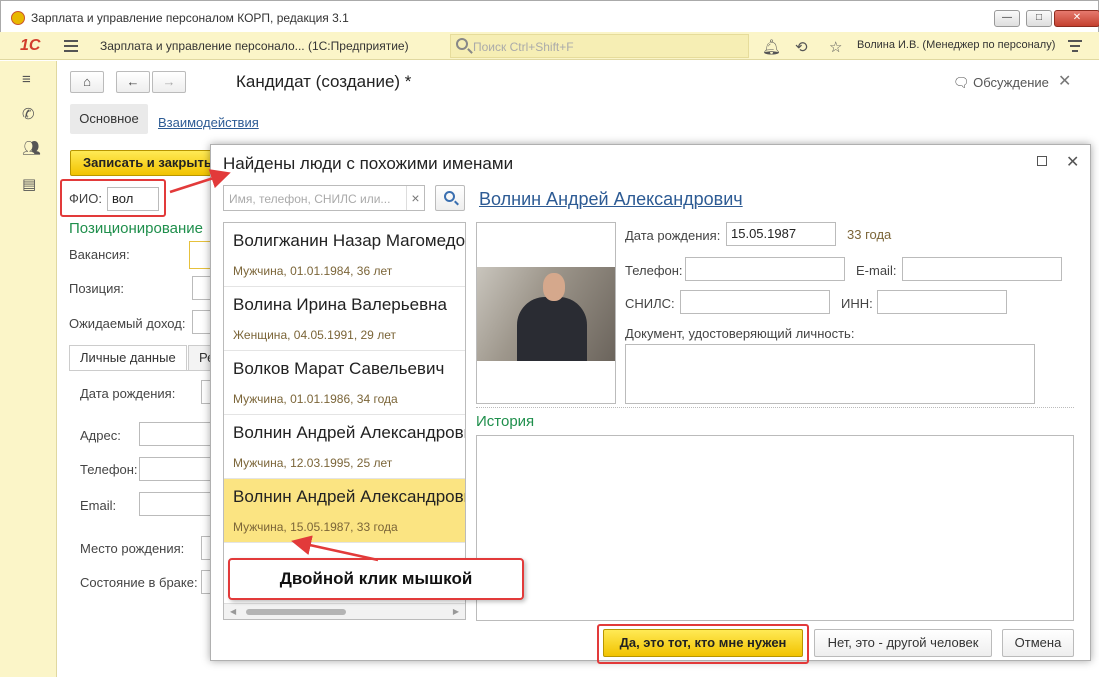 The height and width of the screenshot is (677, 1099). What do you see at coordinates (132, 548) in the screenshot?
I see `birthplace-label: Место рождения:` at bounding box center [132, 548].